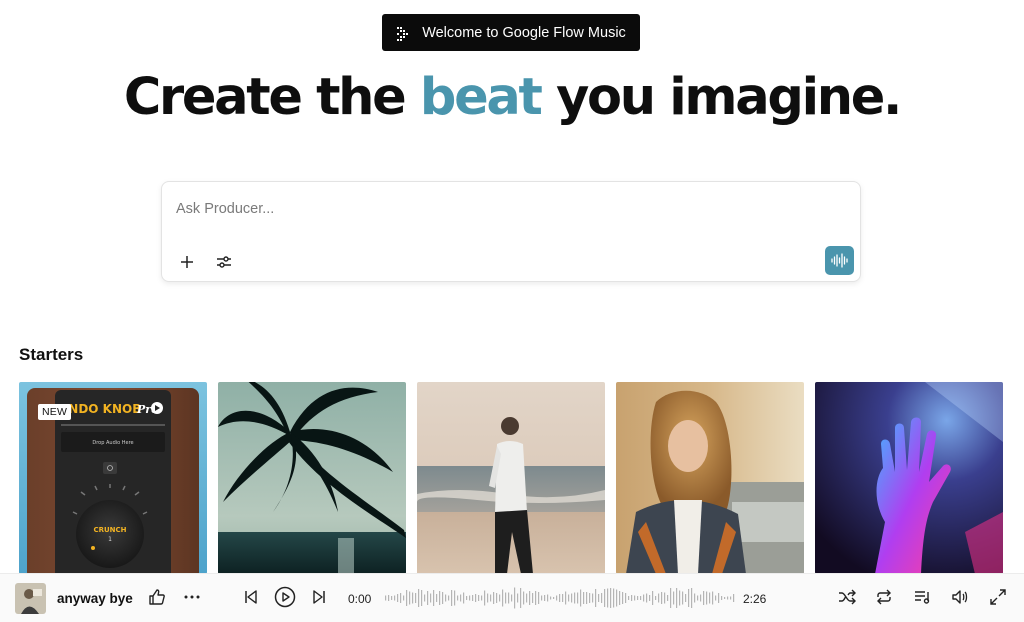  I want to click on shuffle-button, so click(847, 597).